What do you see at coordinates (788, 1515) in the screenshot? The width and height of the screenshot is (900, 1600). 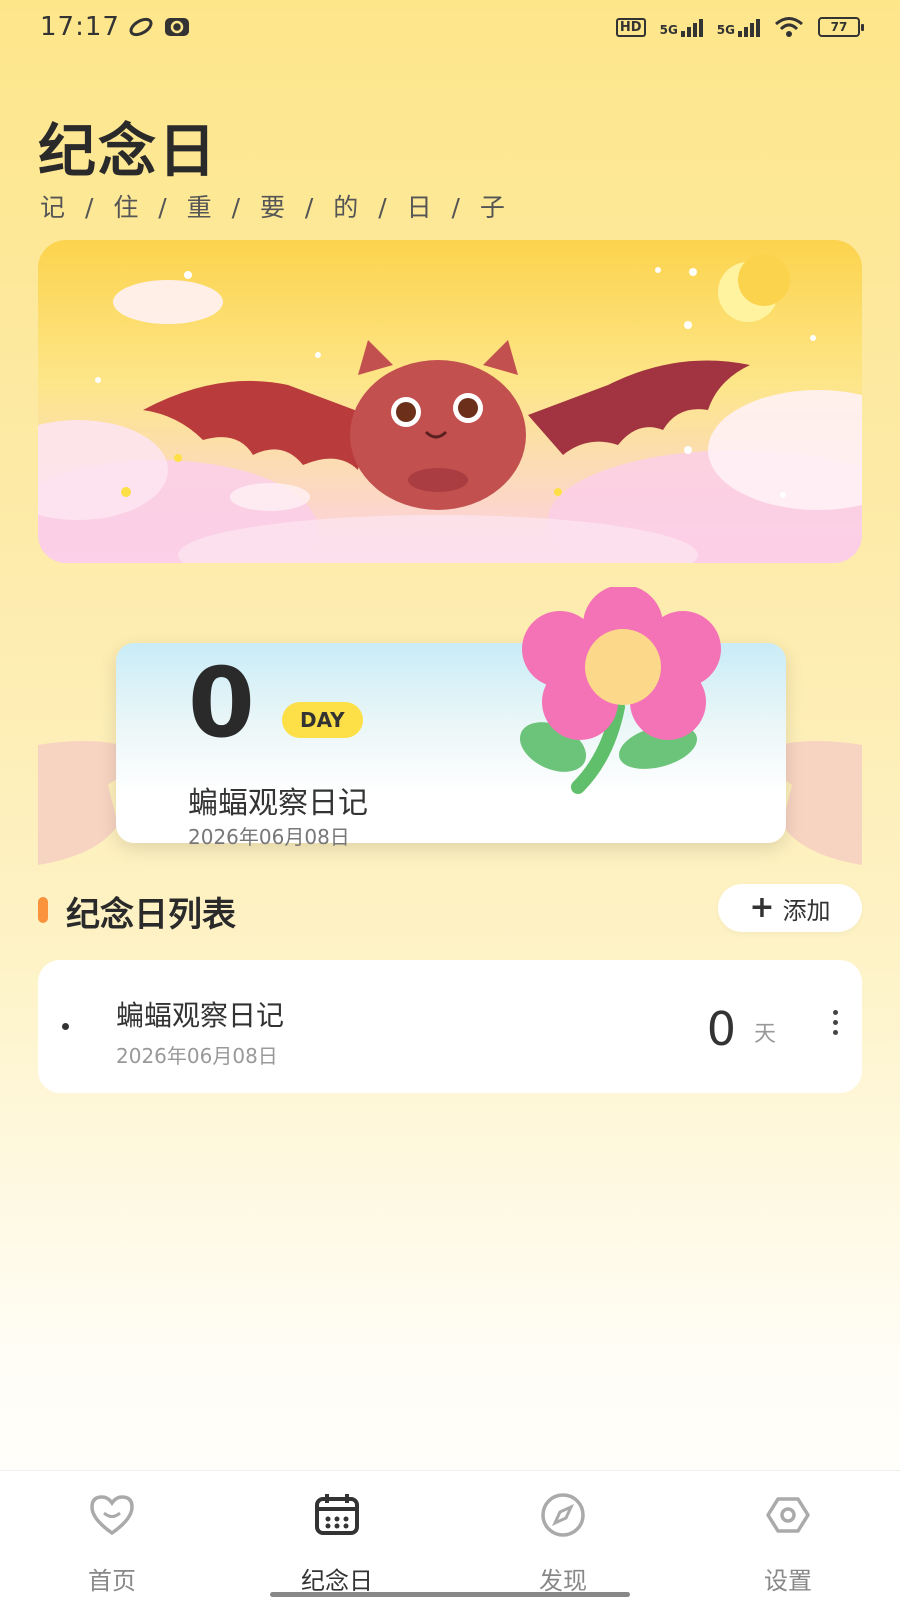 I see `settings-hexagon-icon` at bounding box center [788, 1515].